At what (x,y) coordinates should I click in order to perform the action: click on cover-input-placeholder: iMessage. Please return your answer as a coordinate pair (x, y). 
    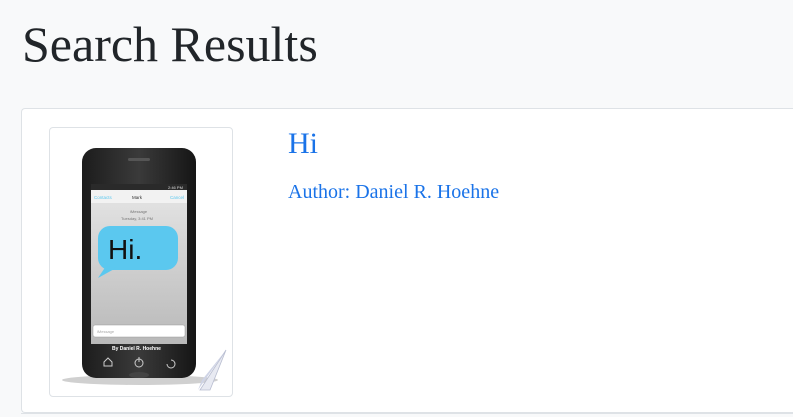
    Looking at the image, I should click on (106, 331).